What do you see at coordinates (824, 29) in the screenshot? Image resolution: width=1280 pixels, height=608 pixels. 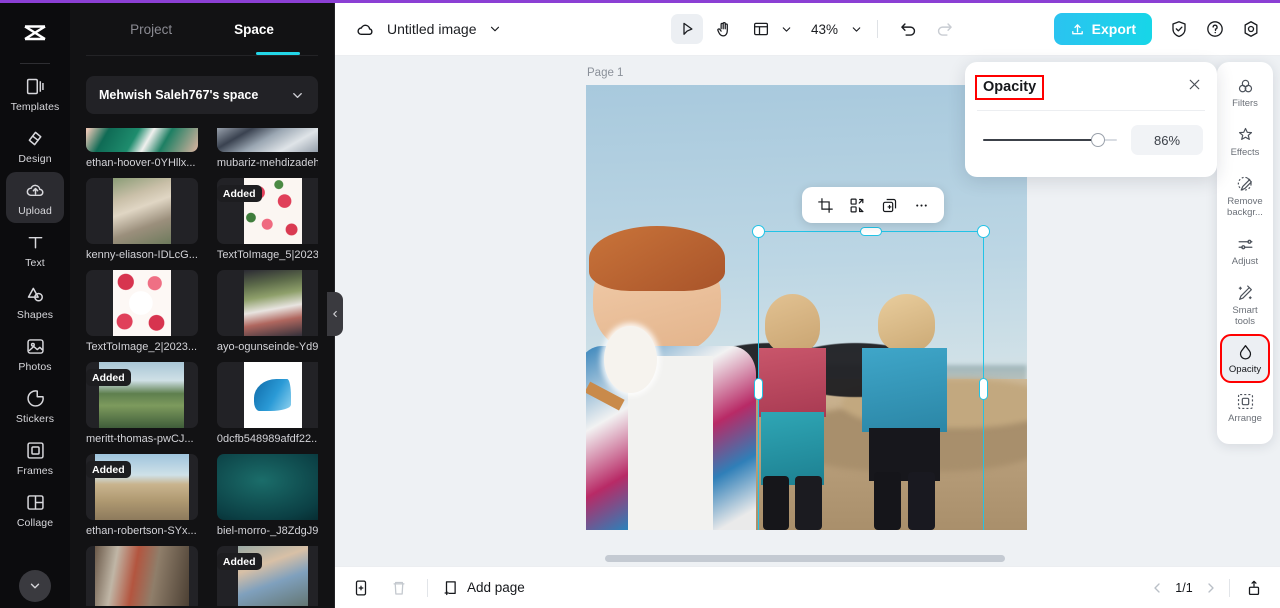 I see `zoom-level: 43%` at bounding box center [824, 29].